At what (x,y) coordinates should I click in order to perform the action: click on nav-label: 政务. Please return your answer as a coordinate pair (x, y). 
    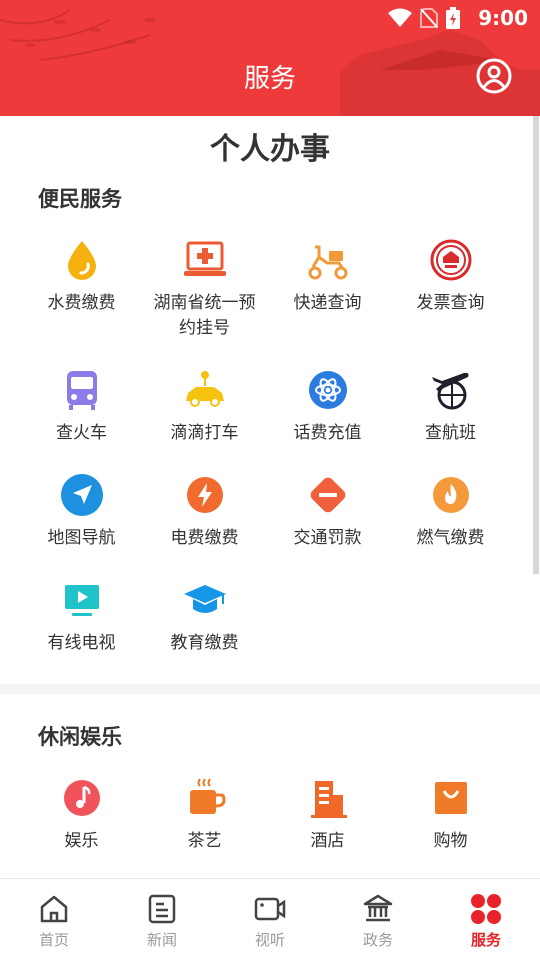
    Looking at the image, I should click on (377, 940).